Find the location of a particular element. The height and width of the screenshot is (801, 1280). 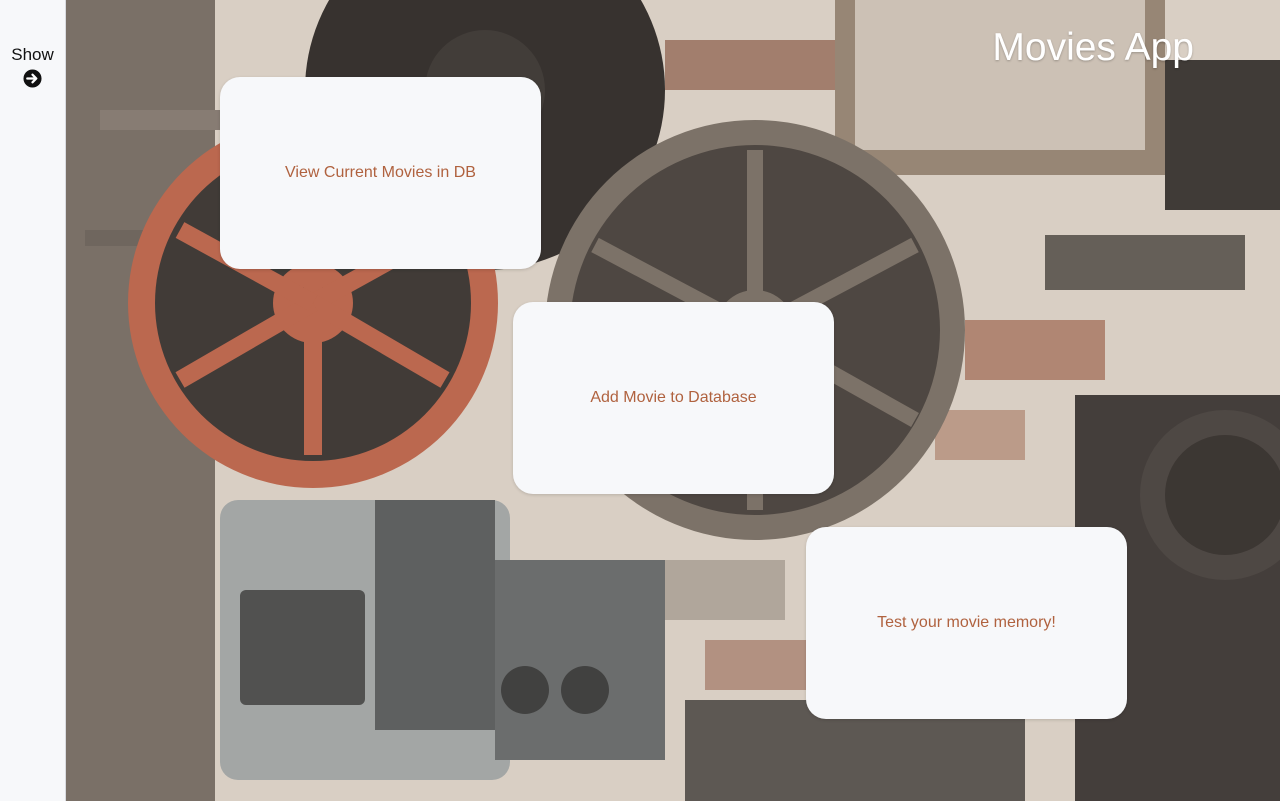

add-movie-card: Add Movie to Database is located at coordinates (673, 398).